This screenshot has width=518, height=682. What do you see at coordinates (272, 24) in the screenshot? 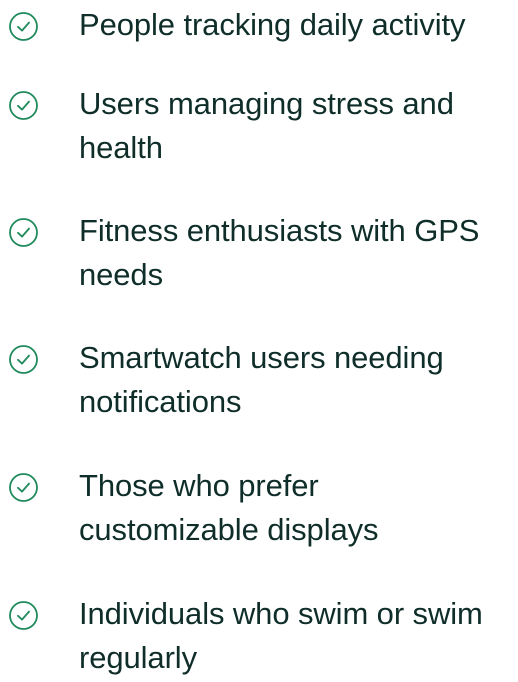
I see `list-item-label: People tracking daily activity` at bounding box center [272, 24].